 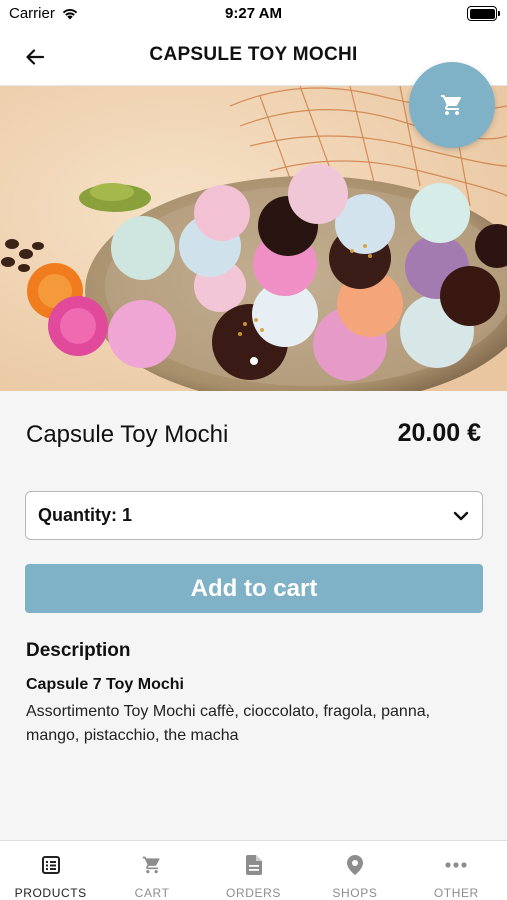 I want to click on more-icon, so click(x=456, y=865).